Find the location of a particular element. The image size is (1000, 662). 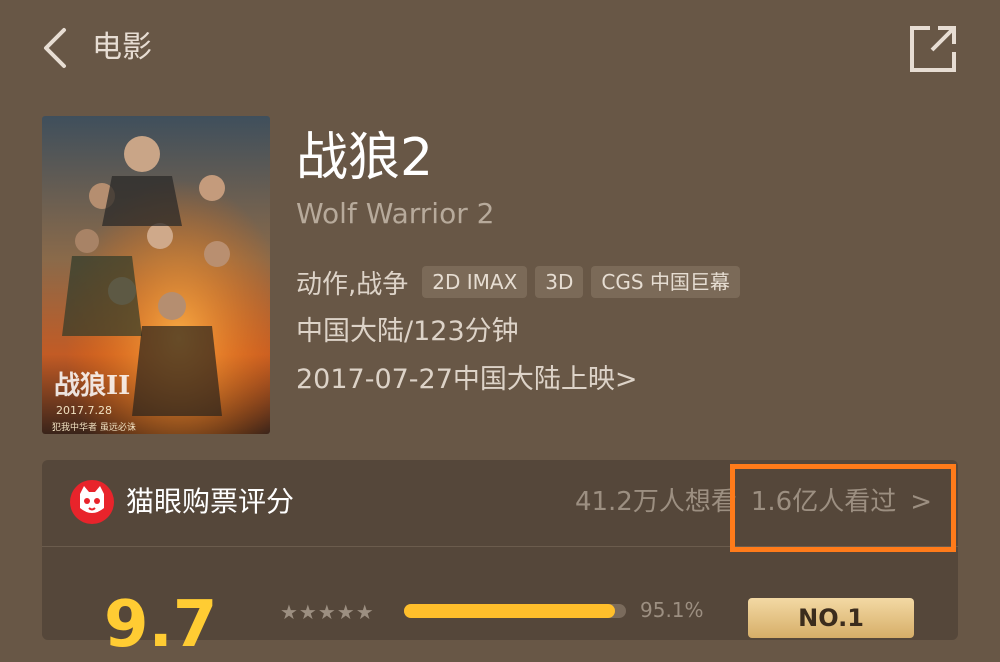

five-star-bar is located at coordinates (515, 611).